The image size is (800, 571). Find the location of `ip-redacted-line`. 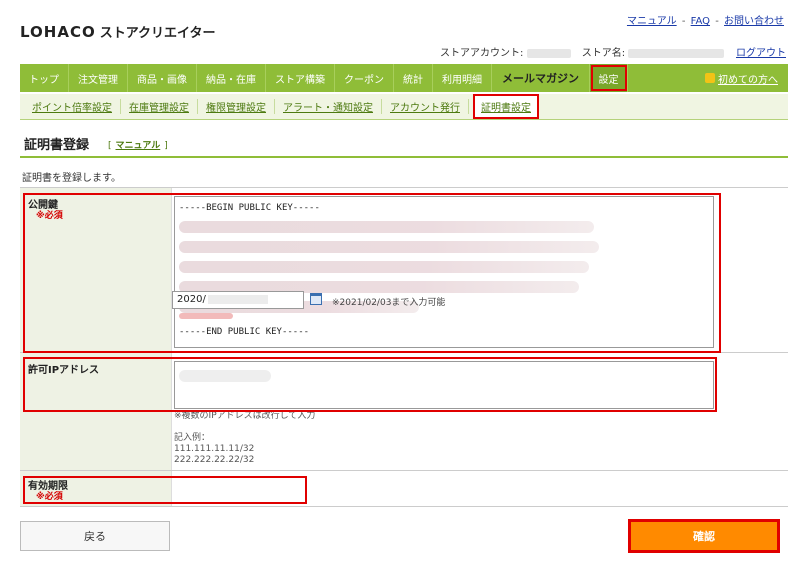

ip-redacted-line is located at coordinates (225, 376).